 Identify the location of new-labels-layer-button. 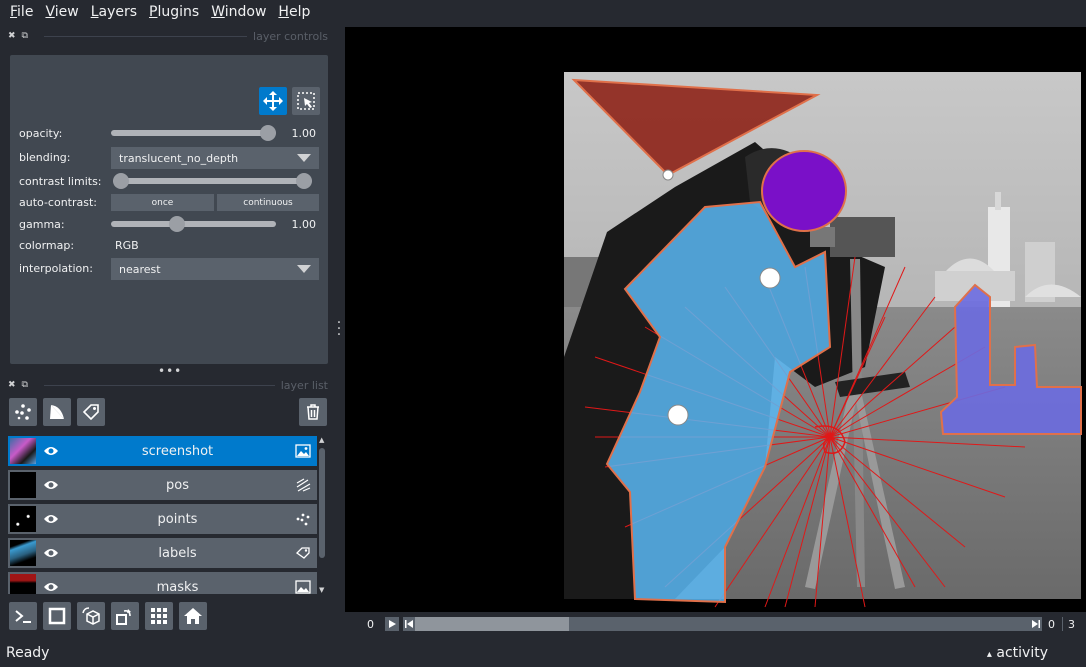
(91, 412).